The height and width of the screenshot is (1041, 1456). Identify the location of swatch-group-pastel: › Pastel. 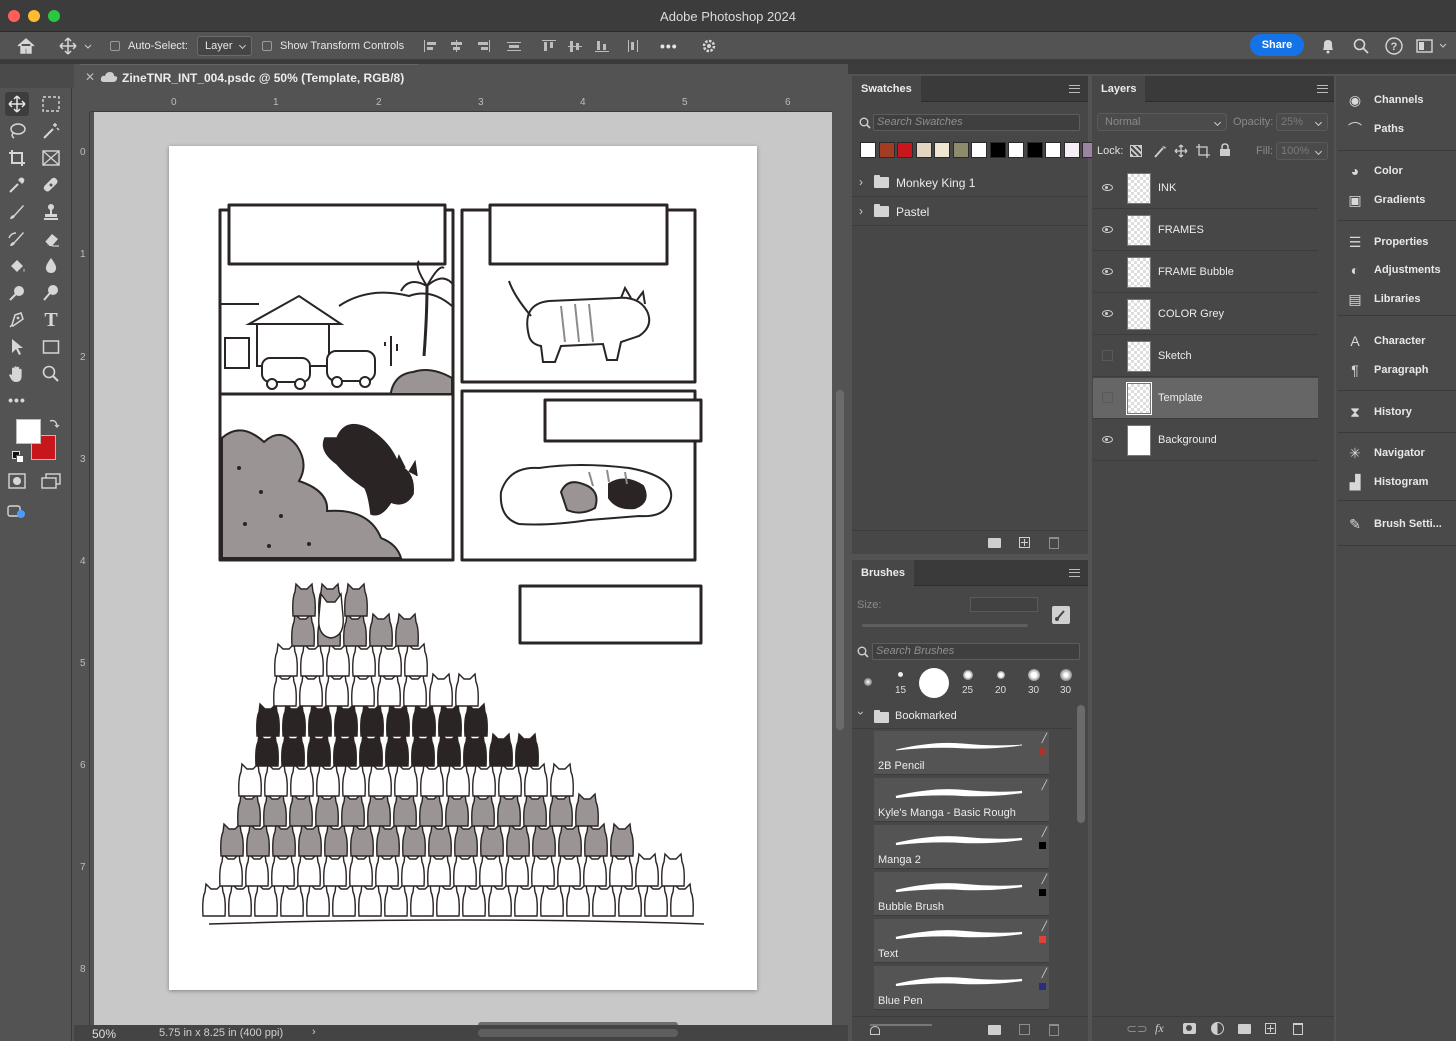
(970, 212).